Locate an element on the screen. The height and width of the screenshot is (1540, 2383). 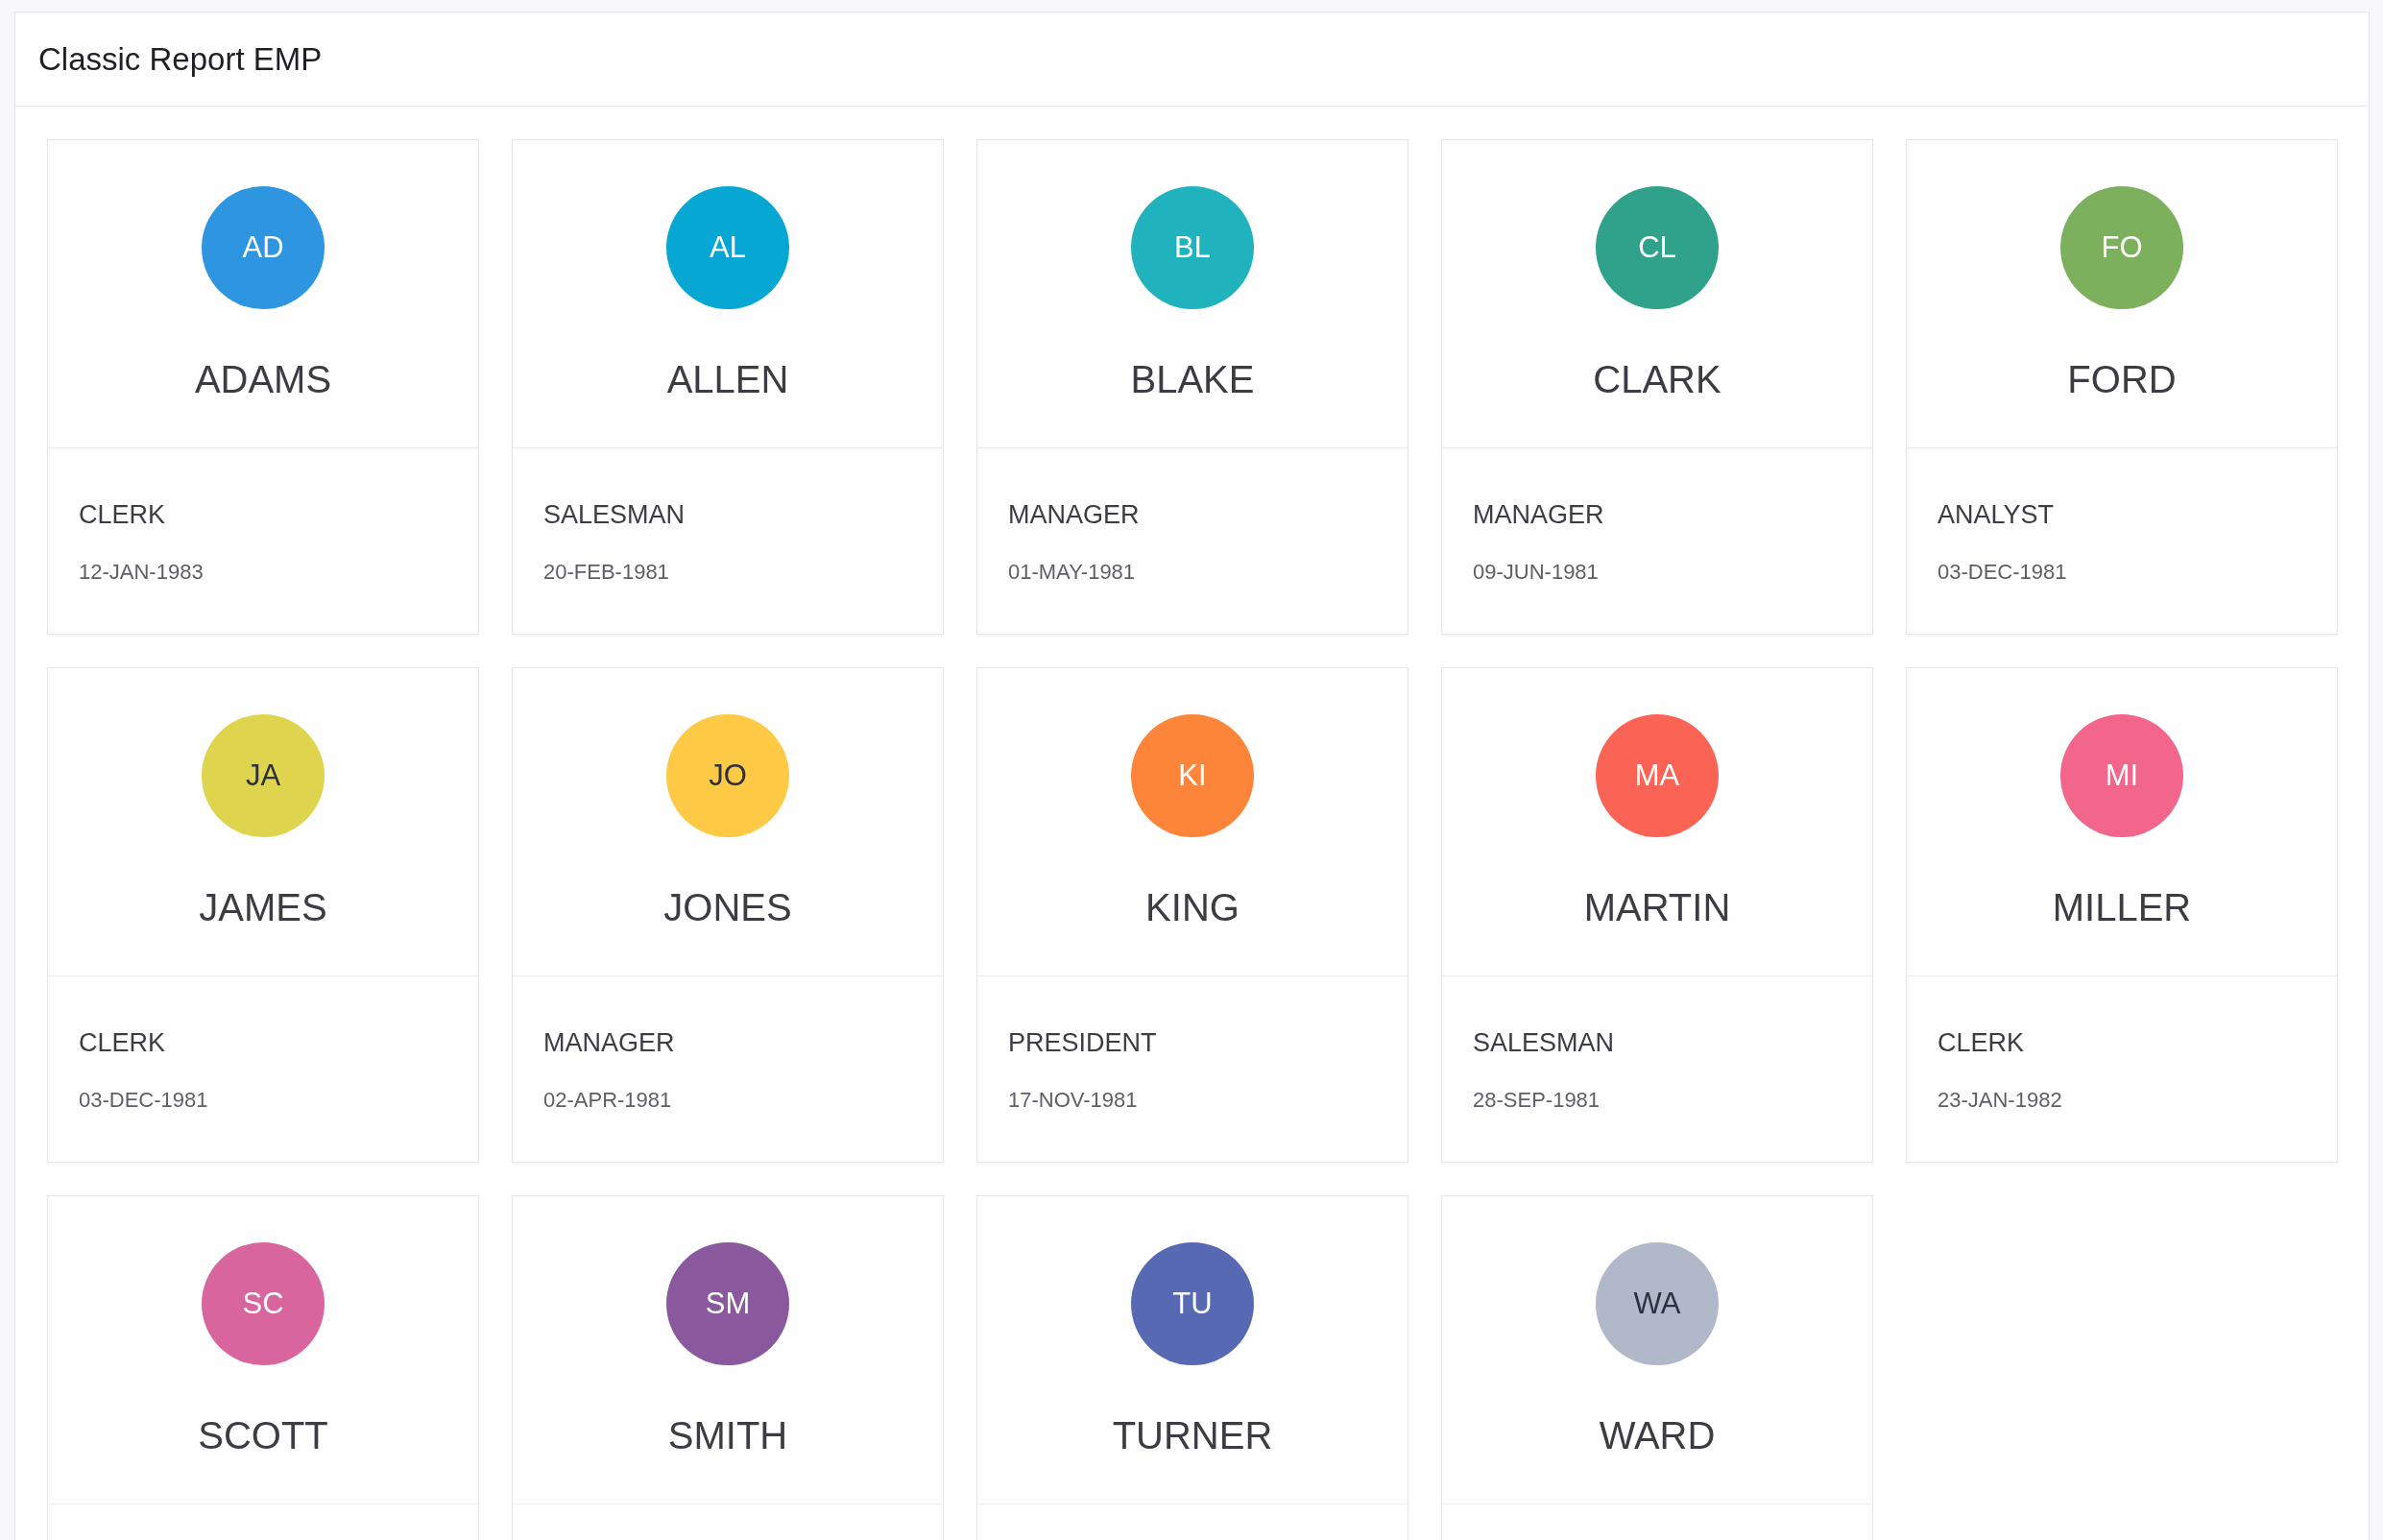
job-title: PRESIDENT is located at coordinates (1083, 1043).